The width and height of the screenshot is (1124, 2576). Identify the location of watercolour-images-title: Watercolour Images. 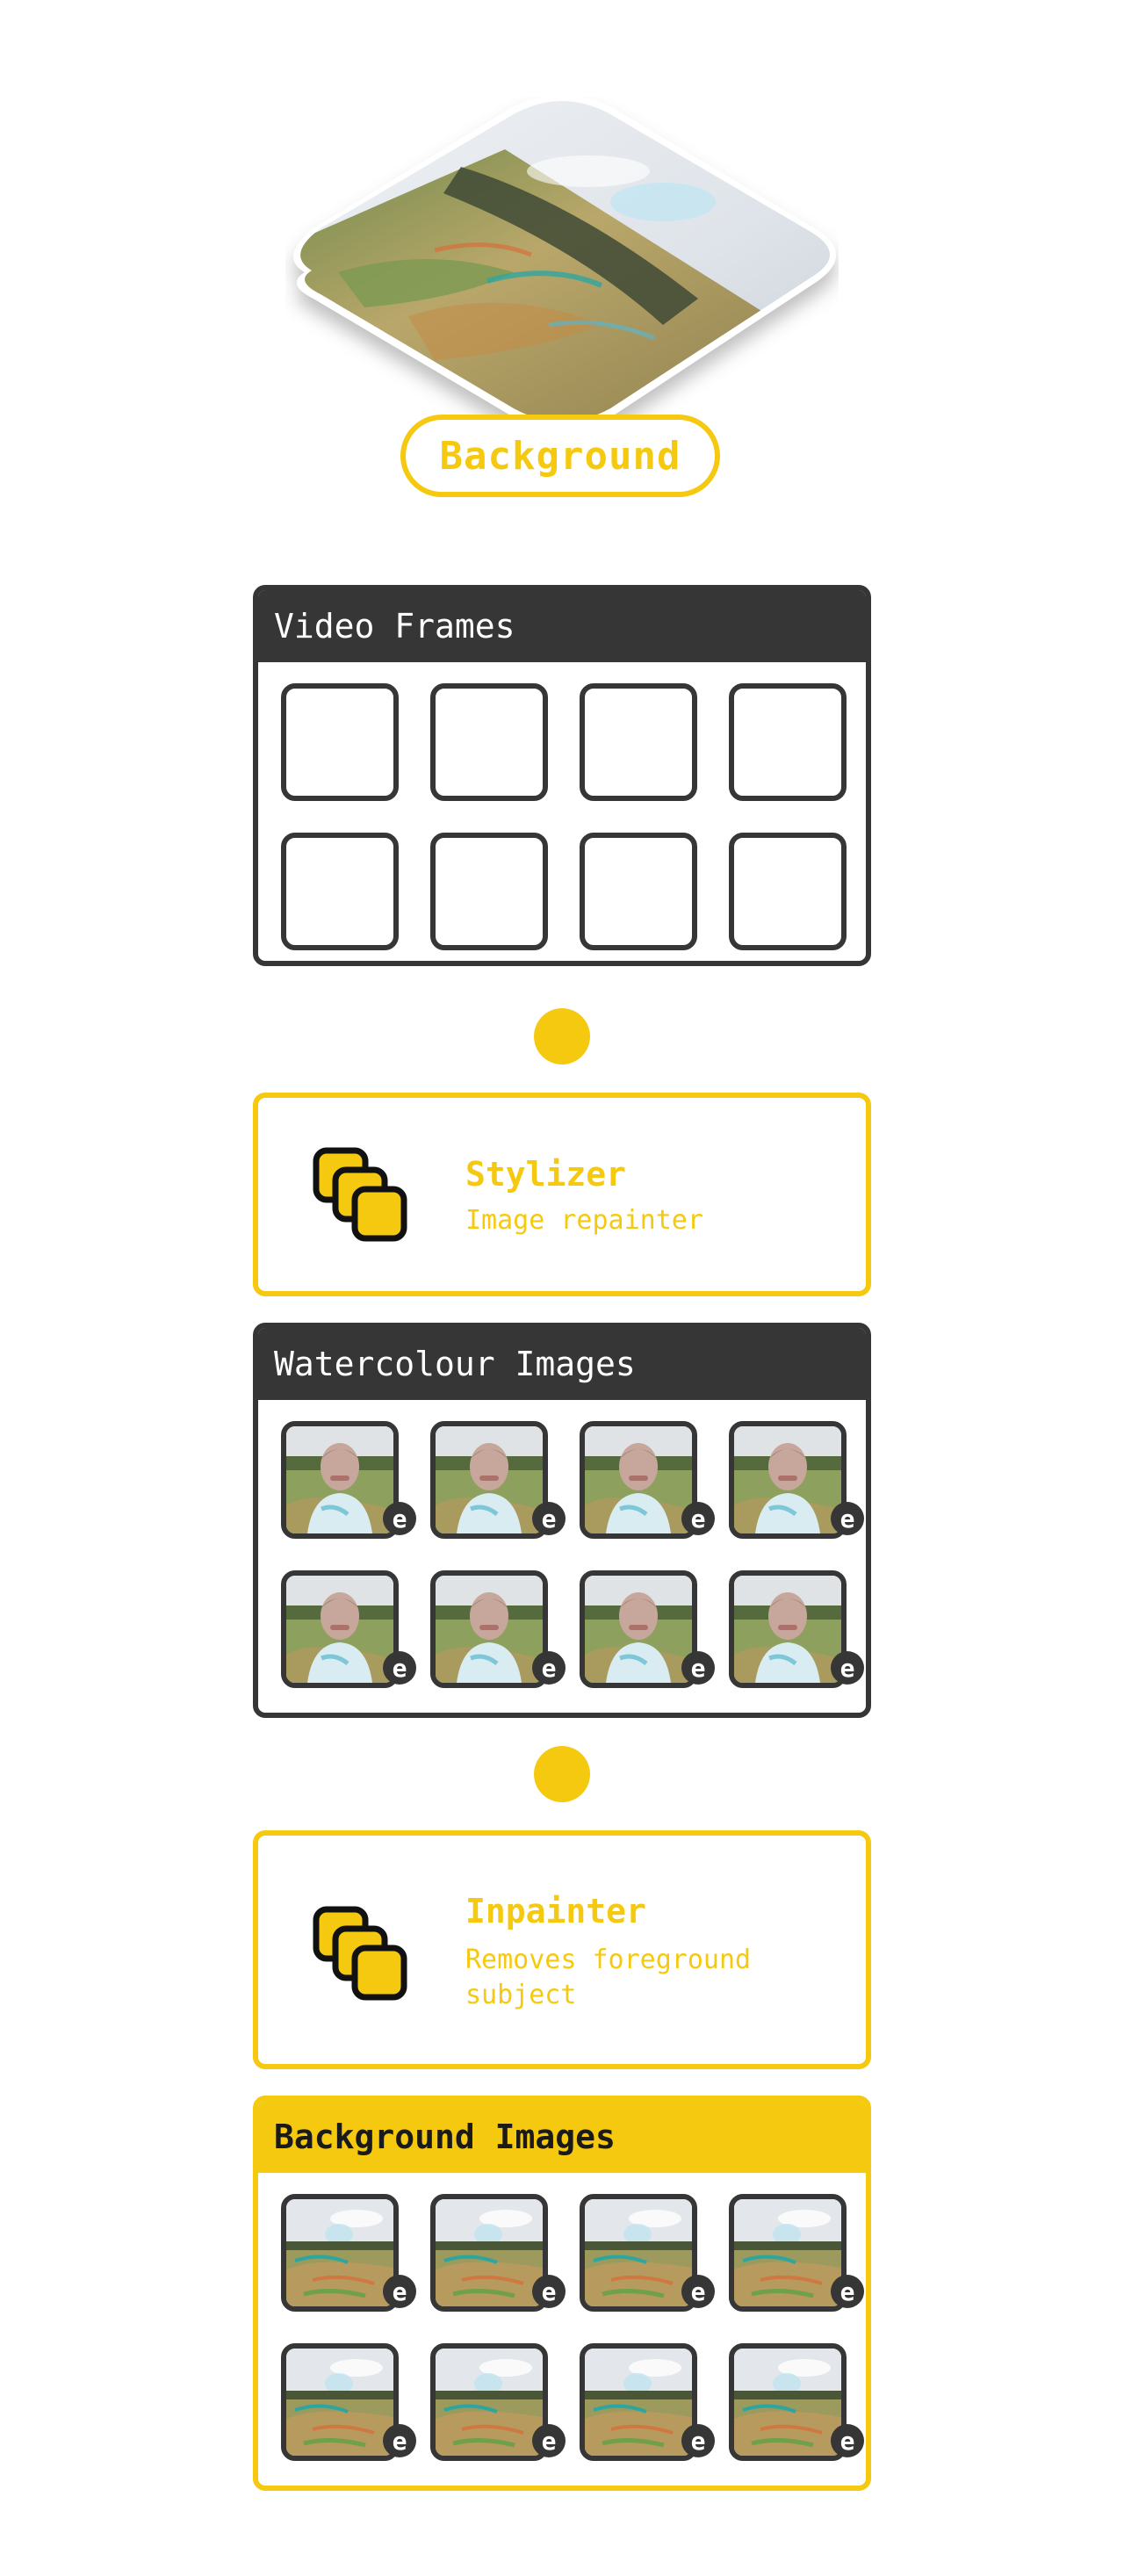
(562, 1364).